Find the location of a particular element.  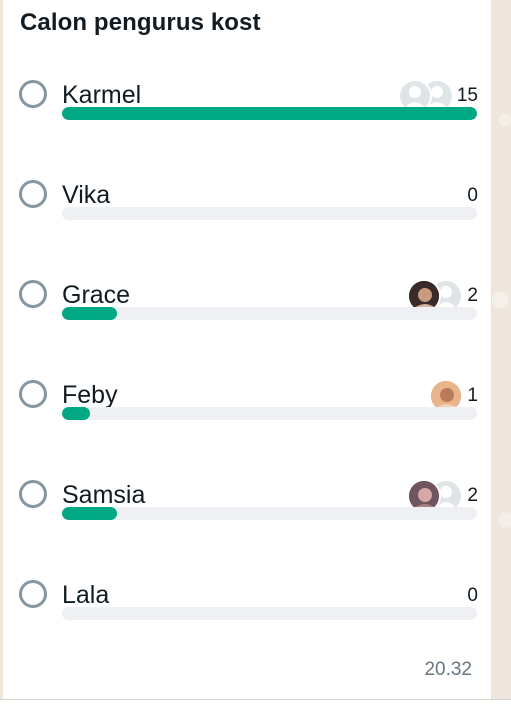

vote-count: 1 is located at coordinates (472, 395).